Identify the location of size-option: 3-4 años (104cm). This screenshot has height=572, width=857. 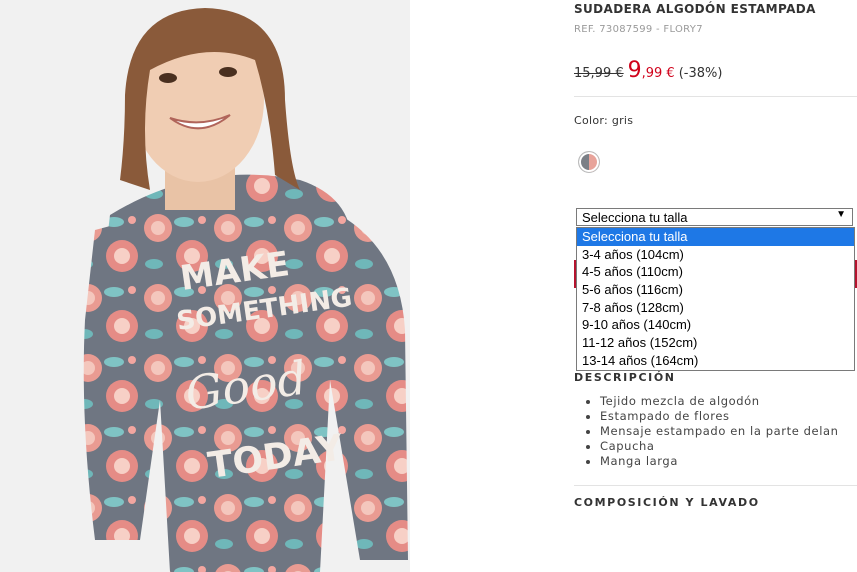
(715, 255).